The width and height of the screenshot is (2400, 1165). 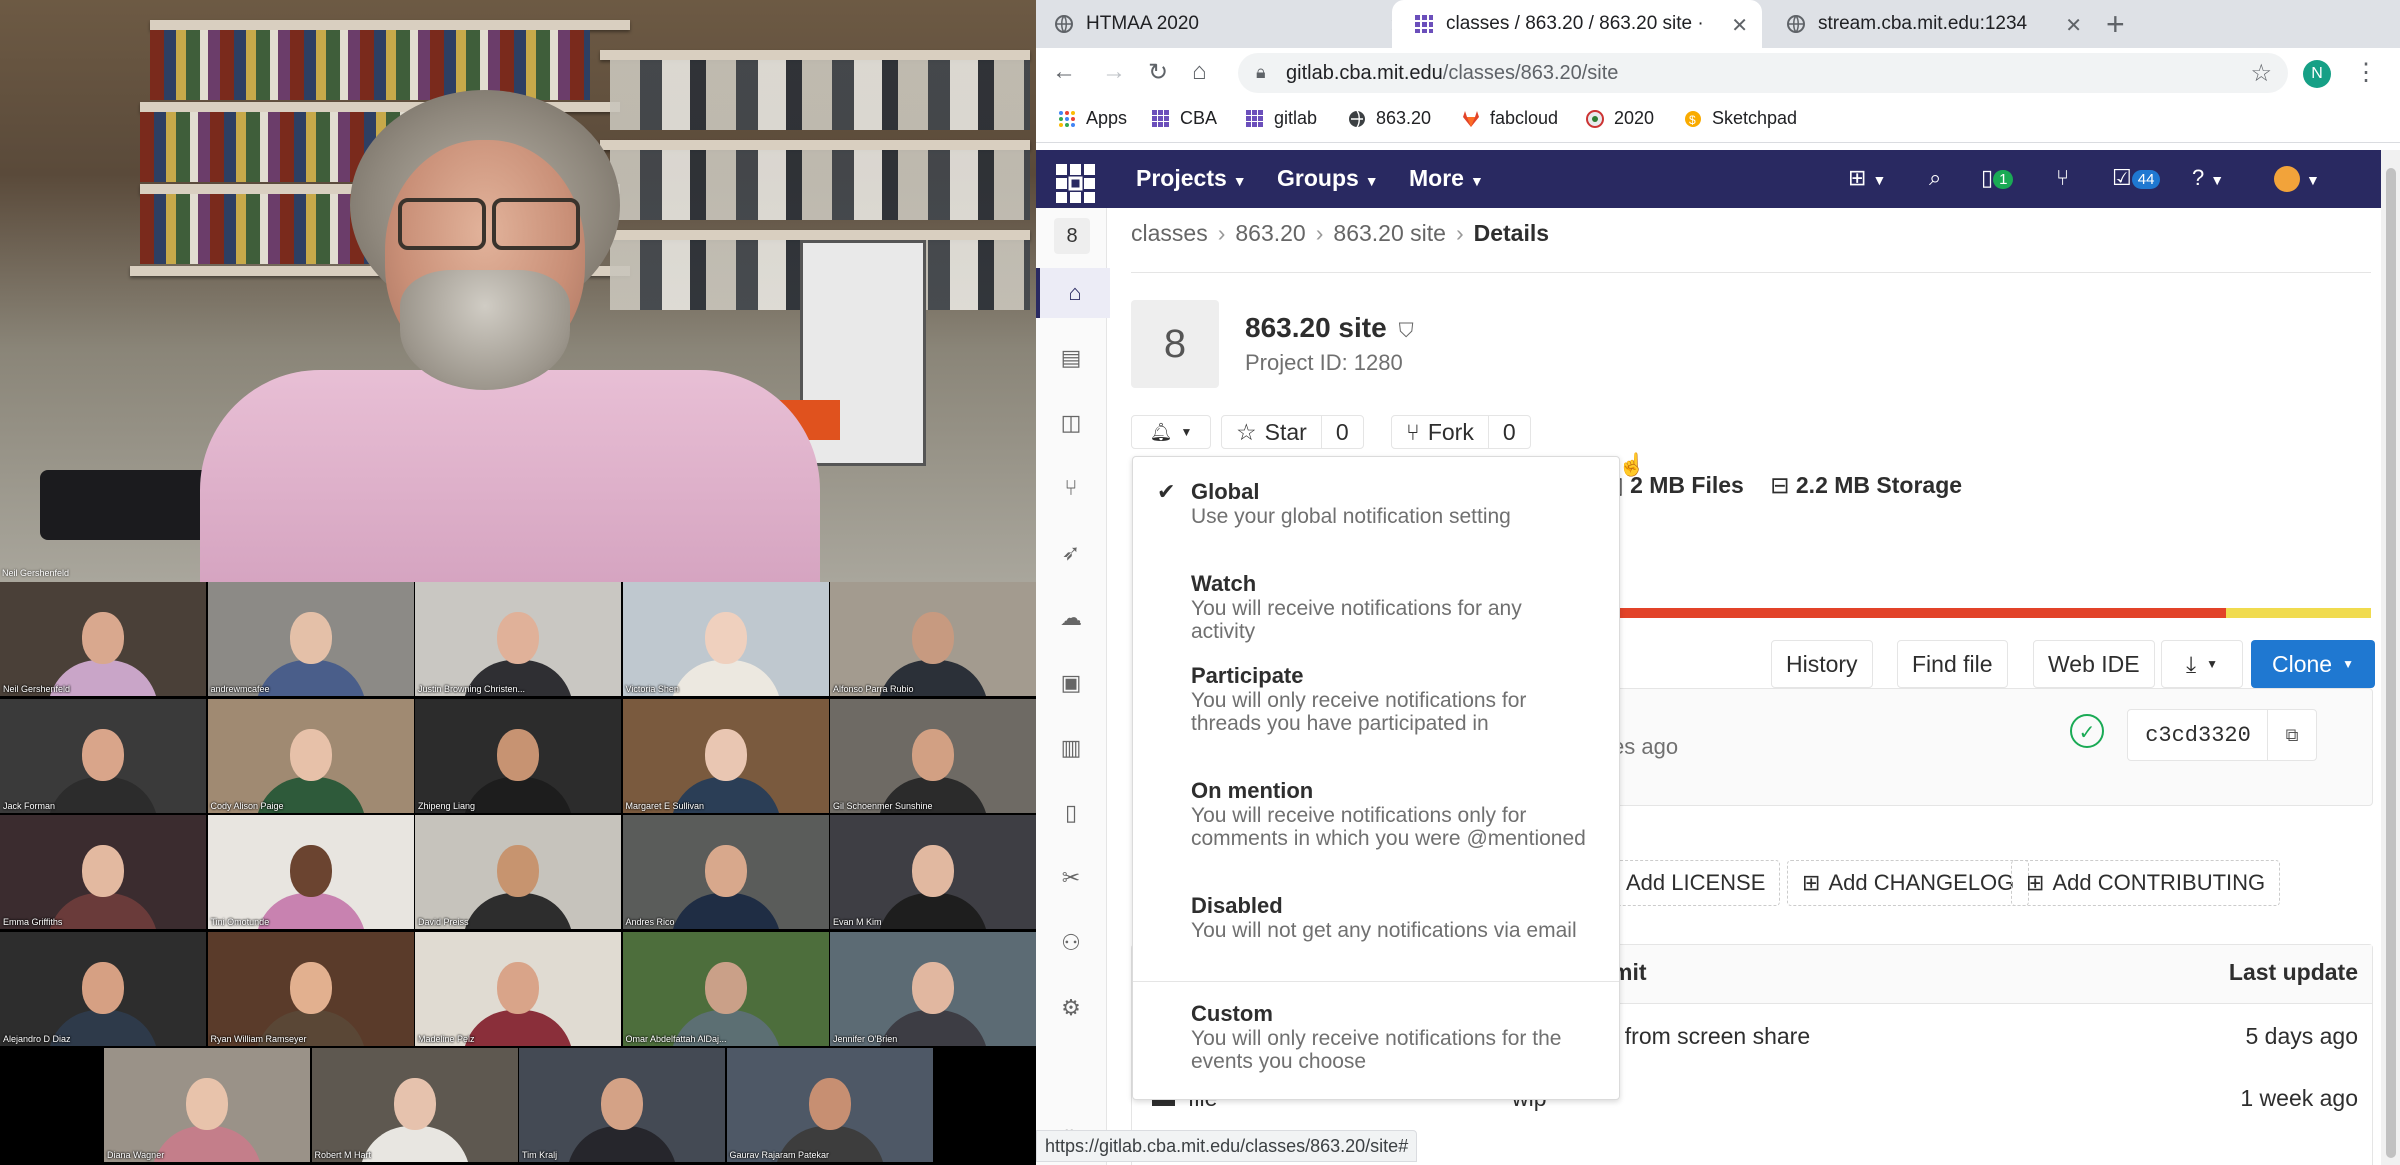 I want to click on forward-arrow-icon: →, so click(x=1114, y=72).